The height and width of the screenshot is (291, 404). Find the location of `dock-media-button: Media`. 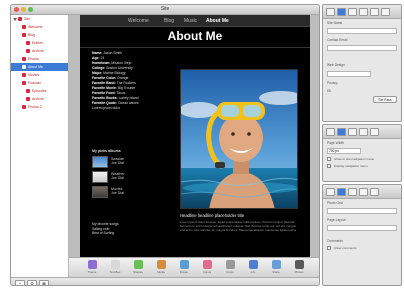

dock-media-button: Media is located at coordinates (161, 267).